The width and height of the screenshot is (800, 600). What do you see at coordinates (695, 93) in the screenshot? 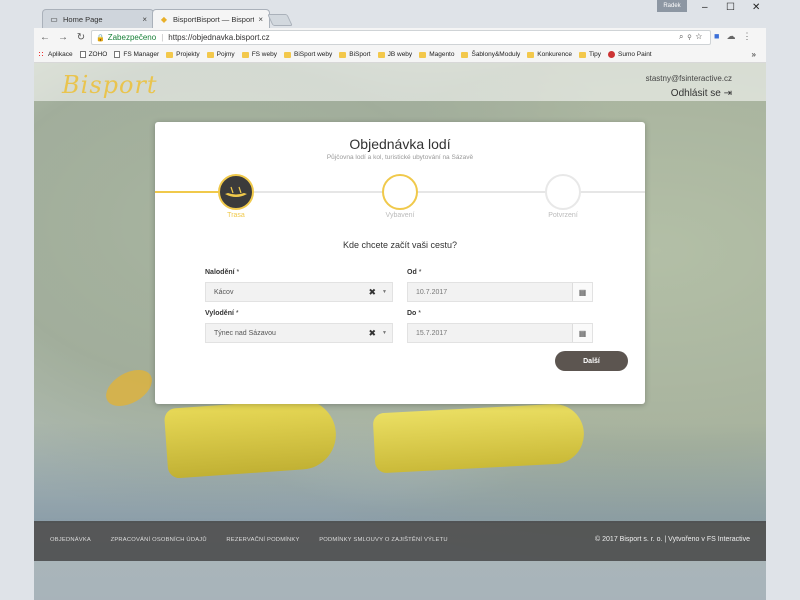
I see `logout-label: Odhlásit se` at bounding box center [695, 93].